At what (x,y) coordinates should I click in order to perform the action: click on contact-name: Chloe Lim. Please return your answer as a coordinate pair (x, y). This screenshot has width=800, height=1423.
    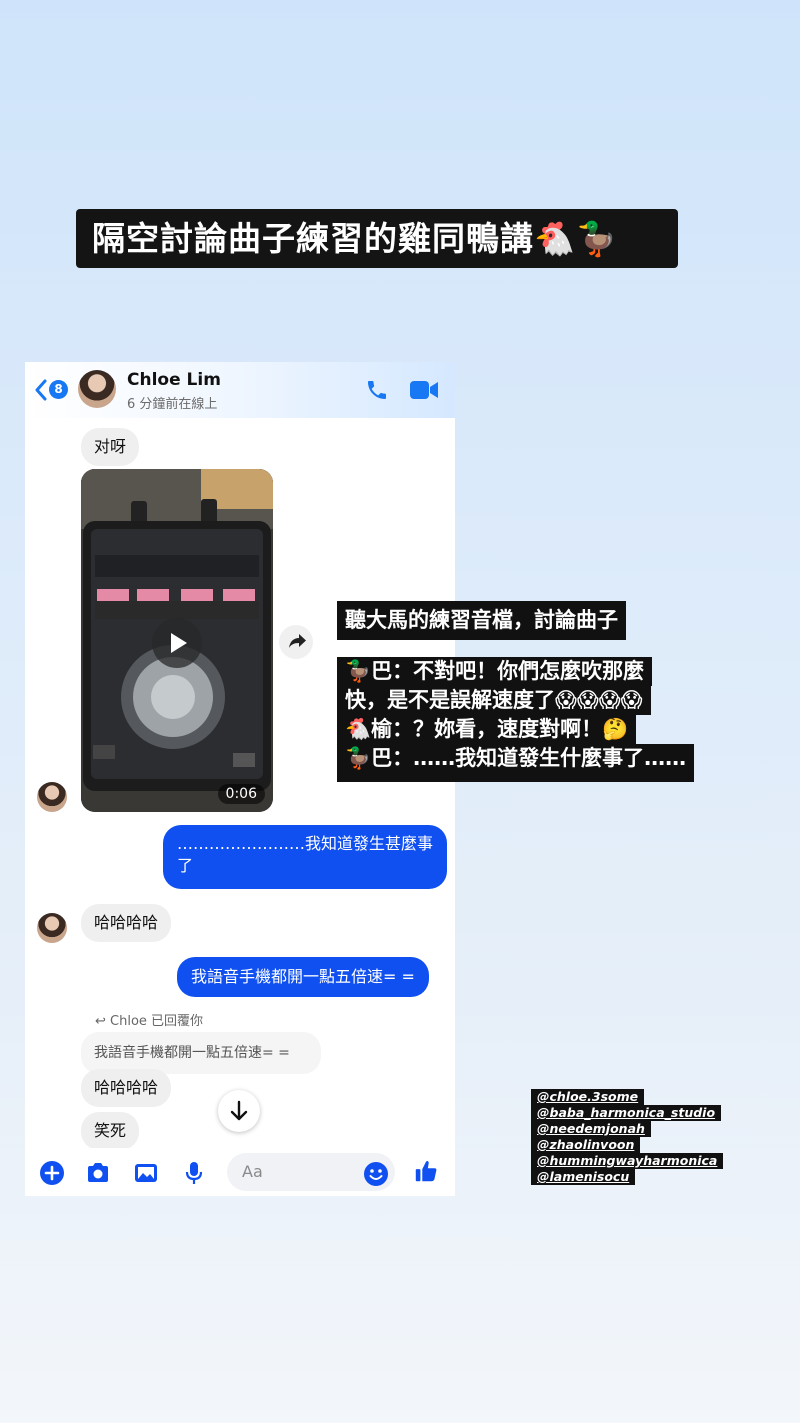
    Looking at the image, I should click on (174, 380).